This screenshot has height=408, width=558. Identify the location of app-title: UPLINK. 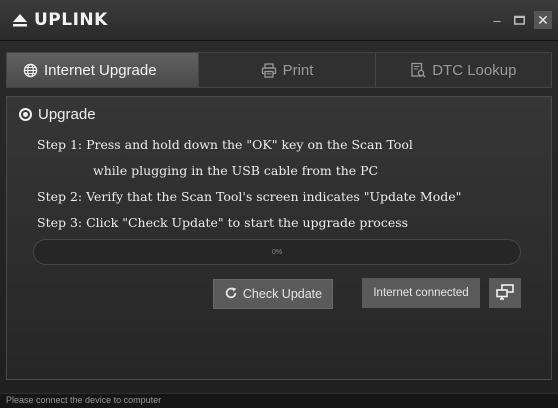
(71, 20).